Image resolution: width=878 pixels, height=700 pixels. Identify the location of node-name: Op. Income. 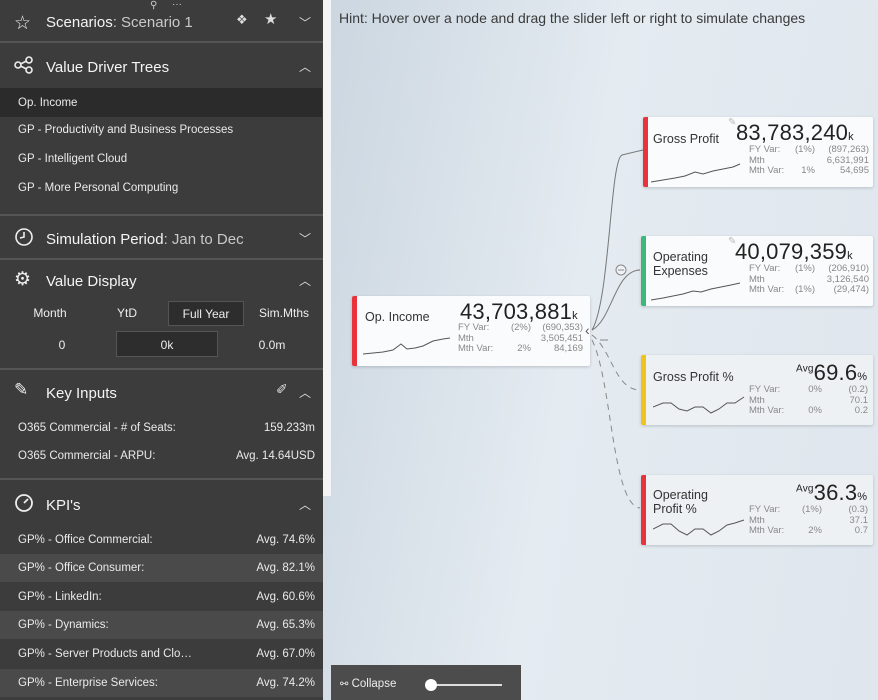
(397, 317).